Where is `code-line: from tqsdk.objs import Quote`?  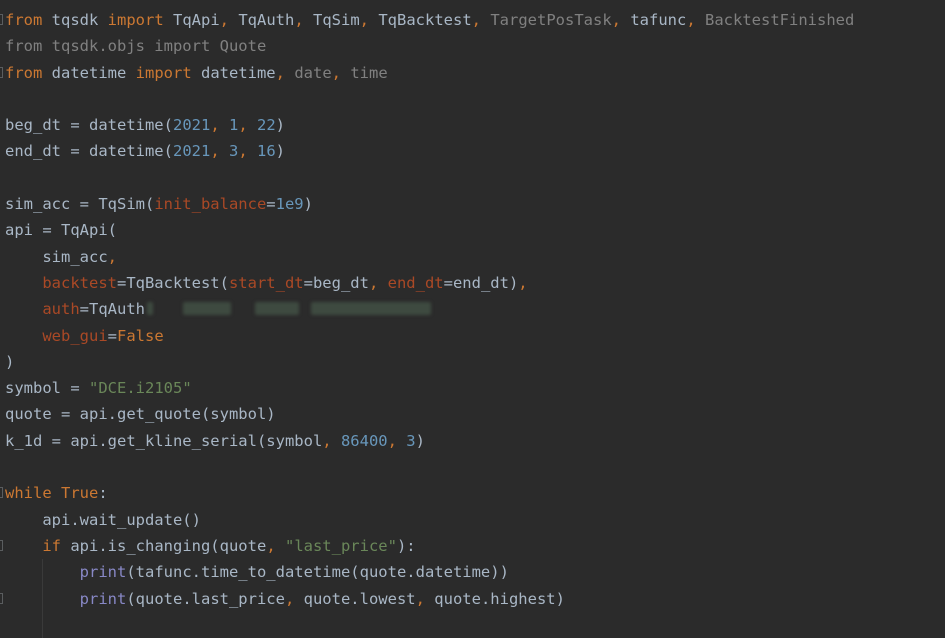 code-line: from tqsdk.objs import Quote is located at coordinates (472, 46).